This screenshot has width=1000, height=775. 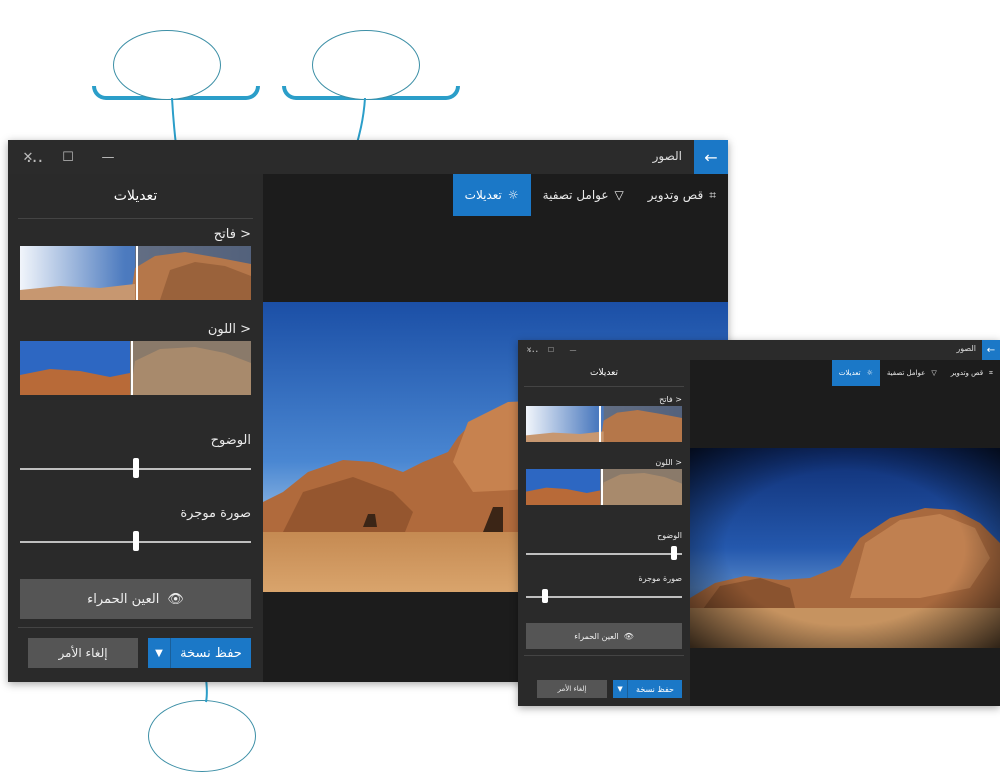 I want to click on light-thumbnail-image, so click(x=604, y=424).